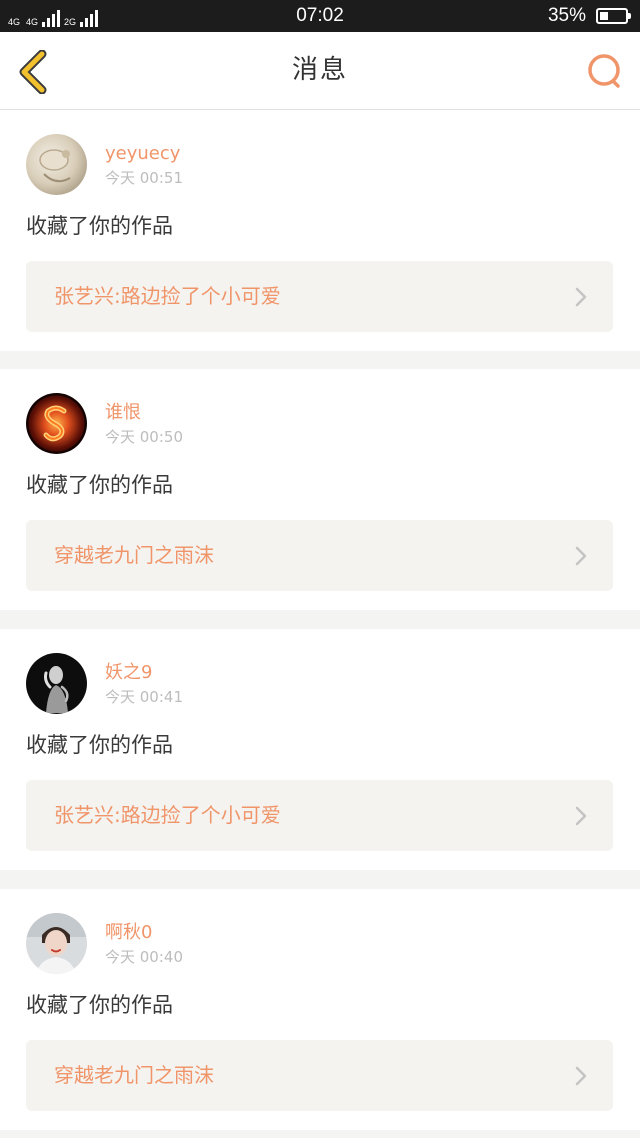  Describe the element at coordinates (144, 437) in the screenshot. I see `message-time: 今天 00:50` at that location.